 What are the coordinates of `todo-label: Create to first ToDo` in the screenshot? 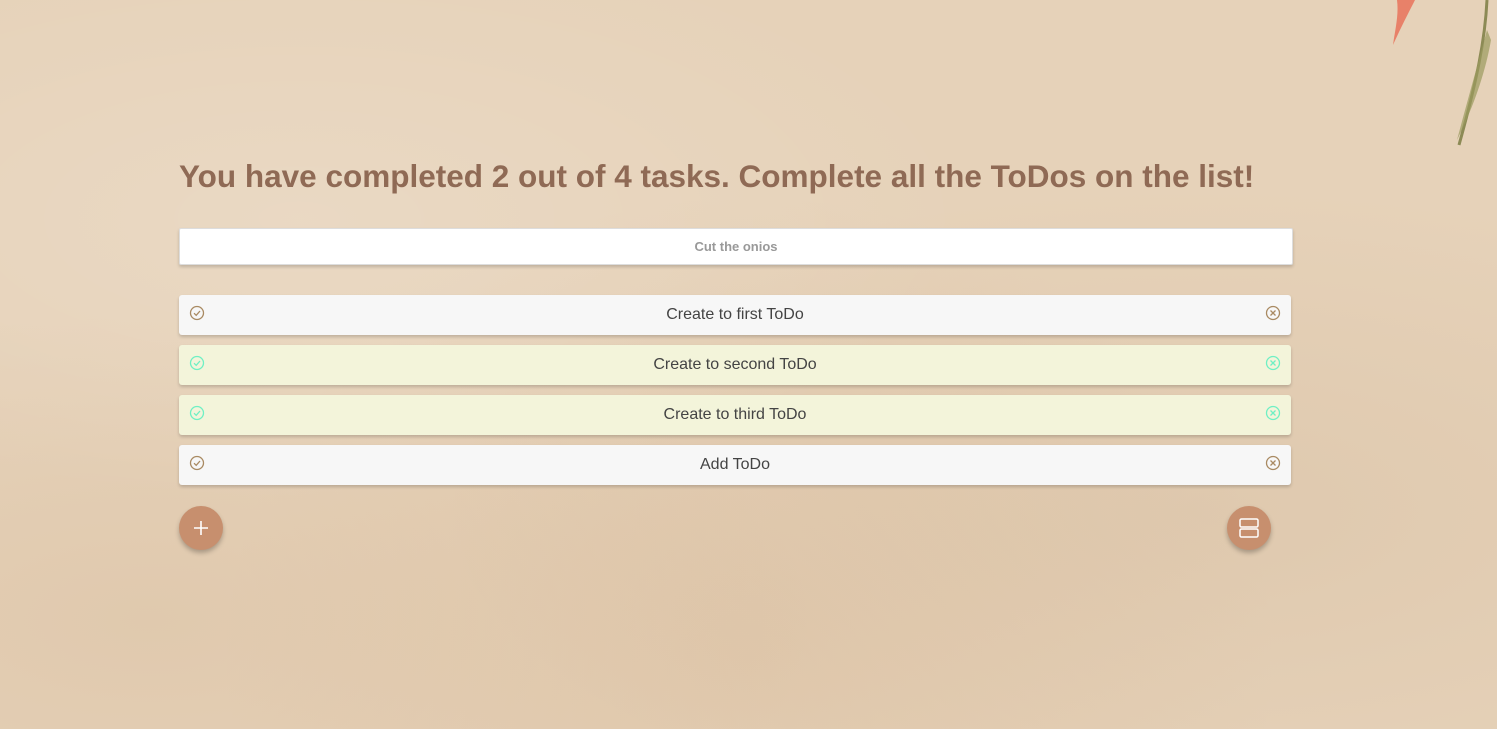 It's located at (735, 314).